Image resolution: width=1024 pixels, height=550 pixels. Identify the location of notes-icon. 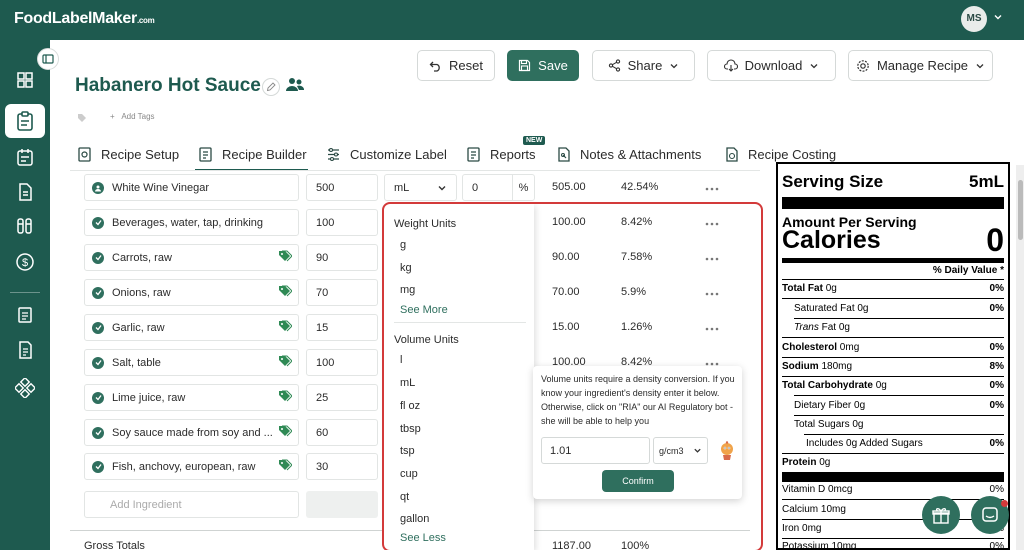
(564, 154).